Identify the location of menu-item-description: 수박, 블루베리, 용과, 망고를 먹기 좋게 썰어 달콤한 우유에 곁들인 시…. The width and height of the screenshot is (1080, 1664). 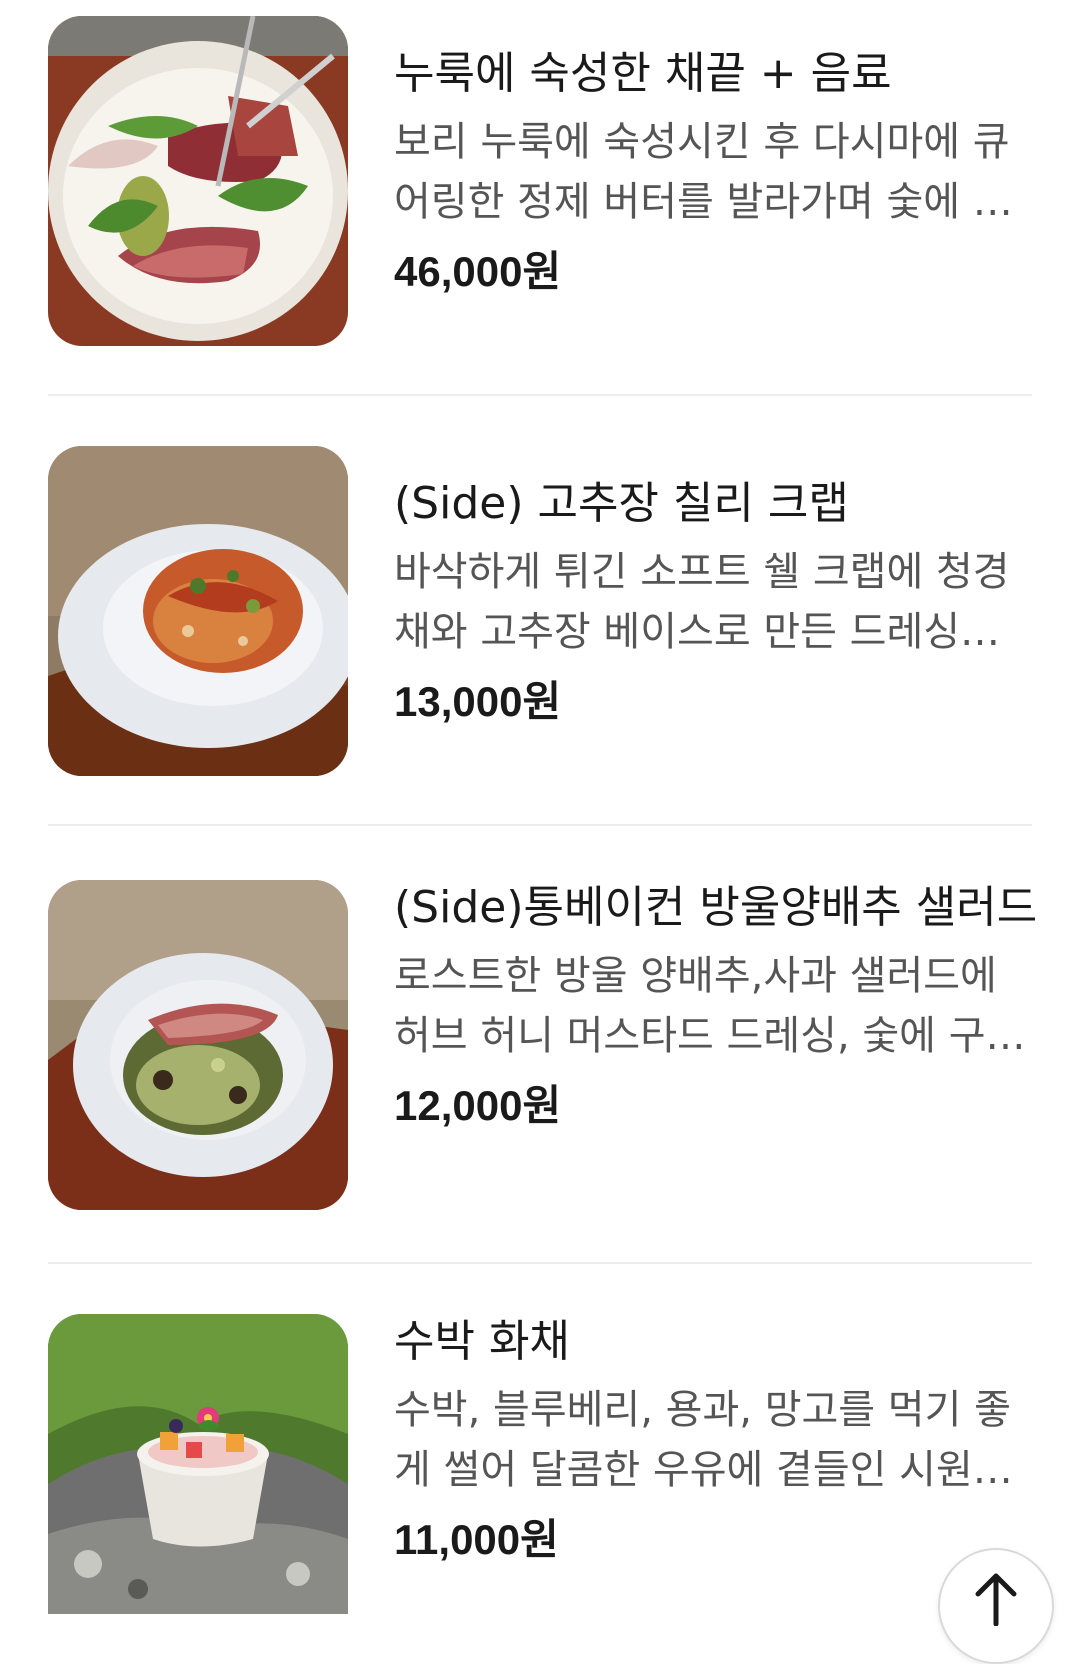
(703, 1440).